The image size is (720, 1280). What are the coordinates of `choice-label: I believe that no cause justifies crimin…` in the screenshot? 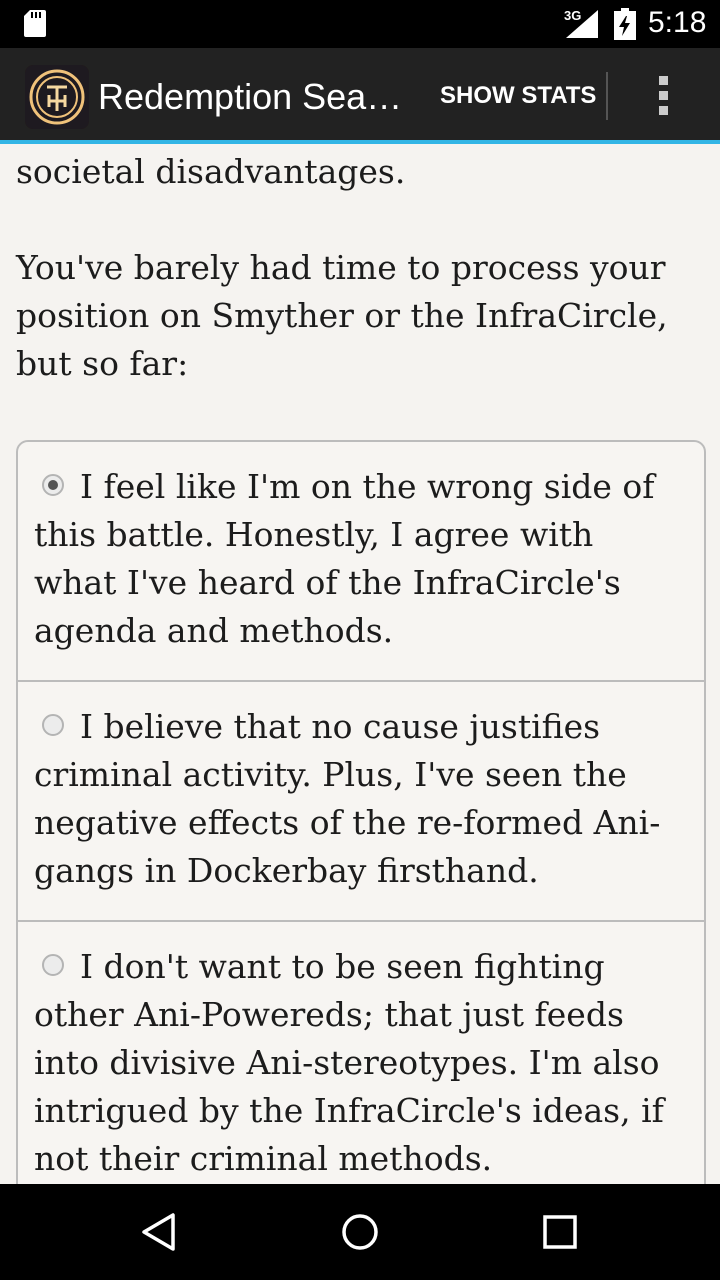 It's located at (347, 798).